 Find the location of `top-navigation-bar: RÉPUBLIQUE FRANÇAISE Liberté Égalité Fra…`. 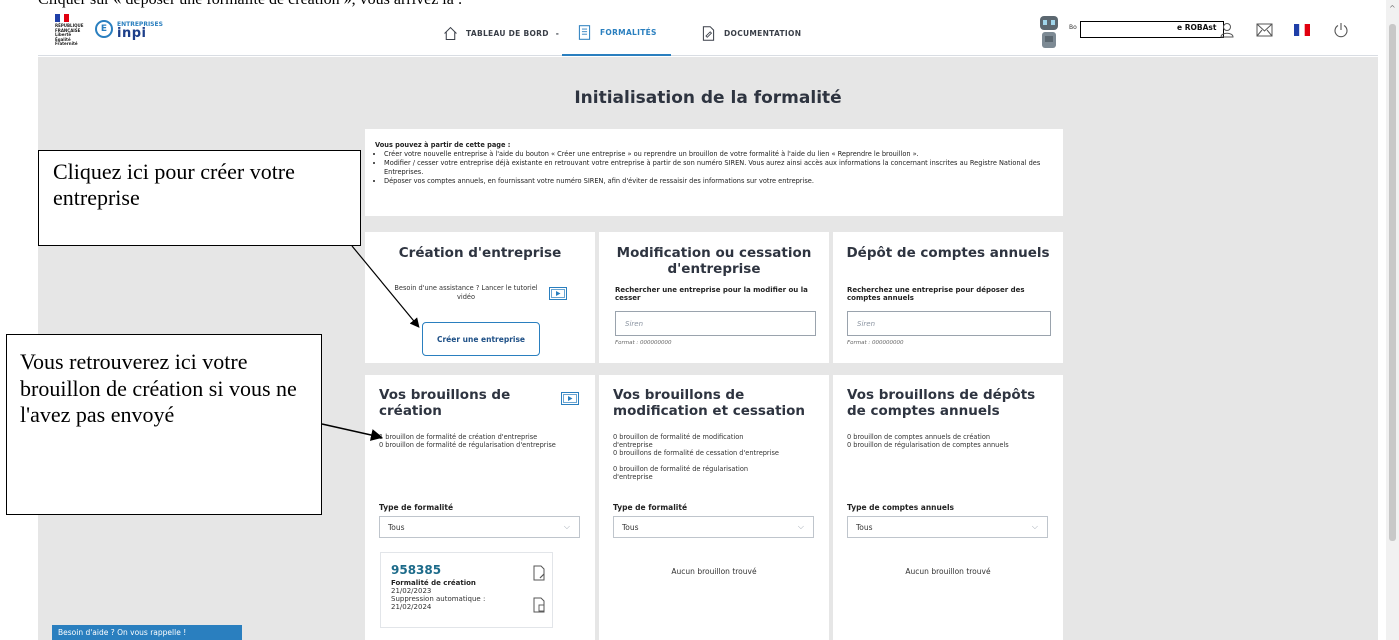

top-navigation-bar: RÉPUBLIQUE FRANÇAISE Liberté Égalité Fra… is located at coordinates (708, 33).